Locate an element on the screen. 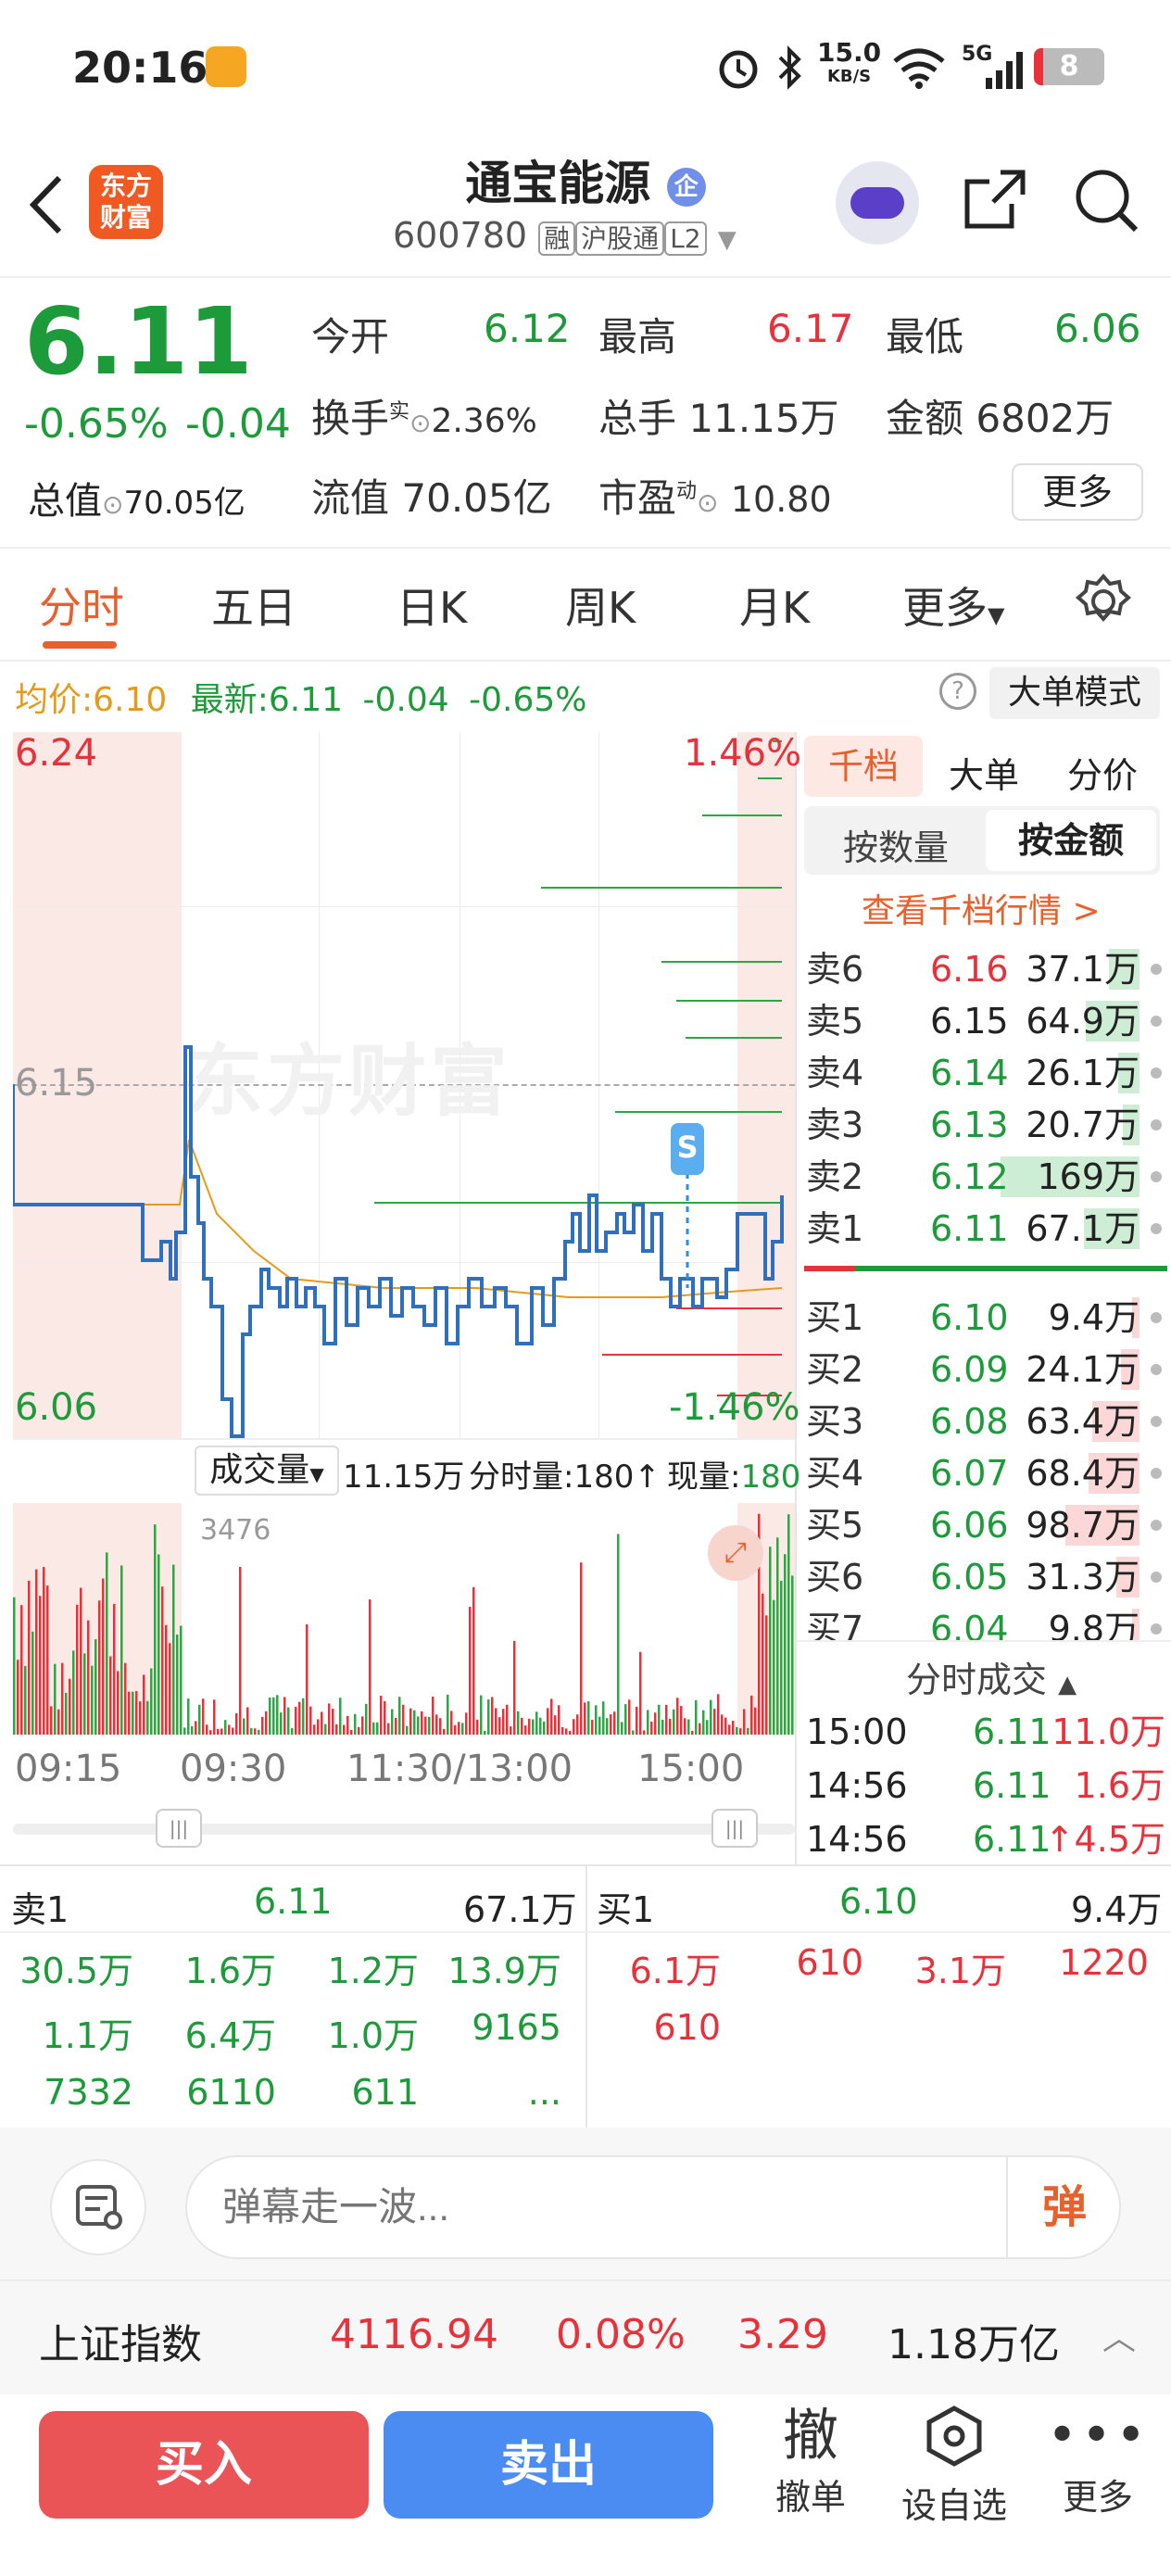 The image size is (1171, 2576). tab-more: 更多▼ is located at coordinates (953, 605).